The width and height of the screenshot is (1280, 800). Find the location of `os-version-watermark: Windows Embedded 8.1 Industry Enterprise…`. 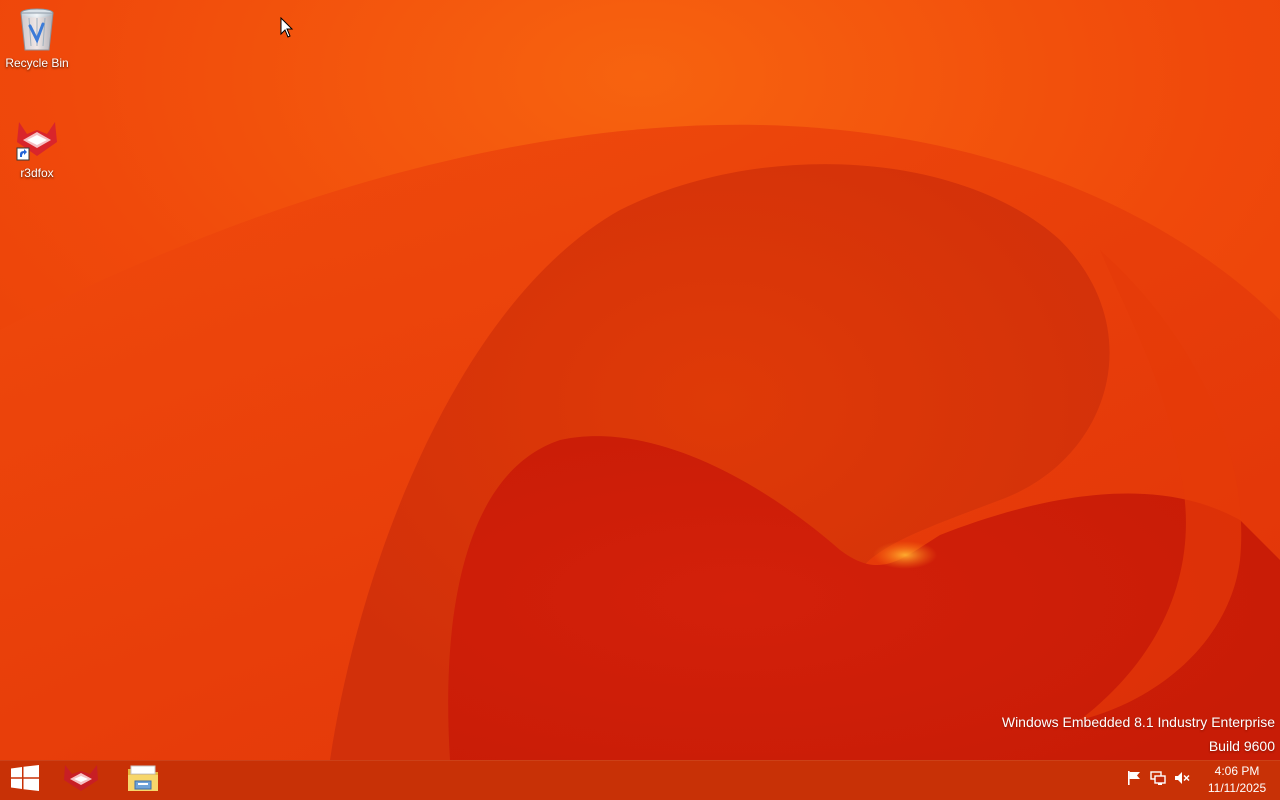

os-version-watermark: Windows Embedded 8.1 Industry Enterprise… is located at coordinates (1138, 734).